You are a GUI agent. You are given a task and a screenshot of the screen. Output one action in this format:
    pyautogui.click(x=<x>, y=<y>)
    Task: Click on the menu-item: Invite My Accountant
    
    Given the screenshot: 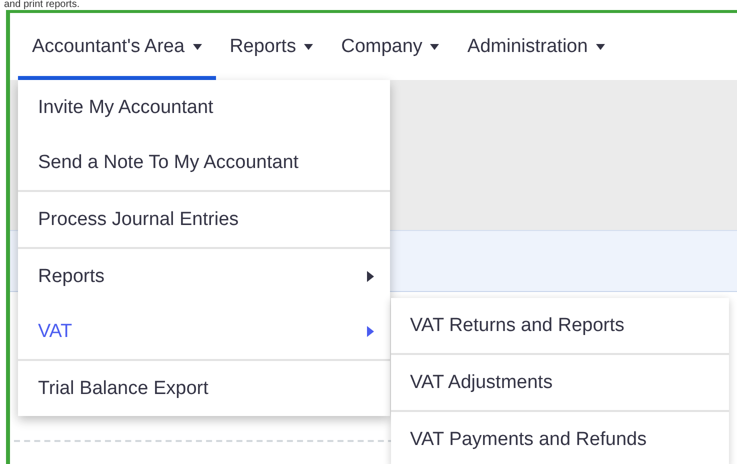 What is the action you would take?
    pyautogui.click(x=204, y=107)
    